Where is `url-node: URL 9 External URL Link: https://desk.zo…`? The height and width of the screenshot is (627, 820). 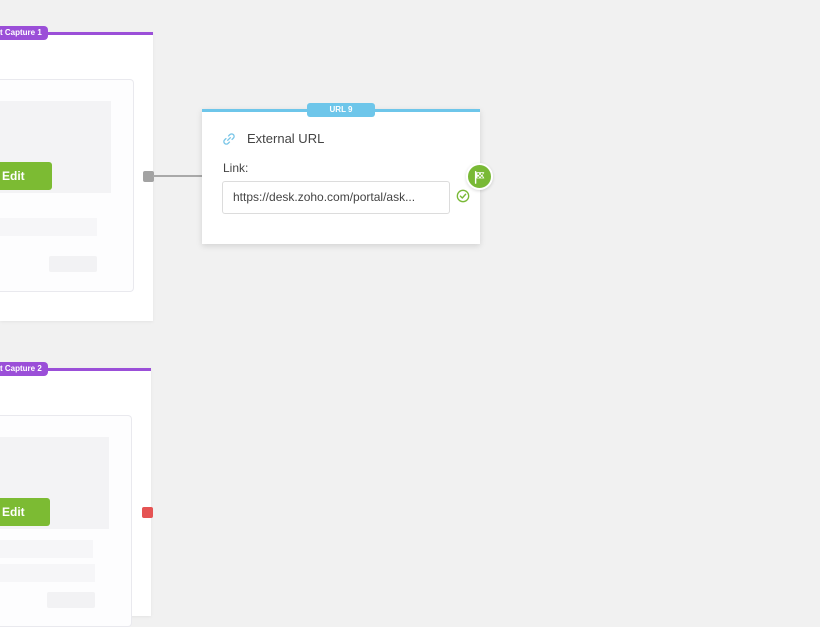
url-node: URL 9 External URL Link: https://desk.zo… is located at coordinates (341, 173).